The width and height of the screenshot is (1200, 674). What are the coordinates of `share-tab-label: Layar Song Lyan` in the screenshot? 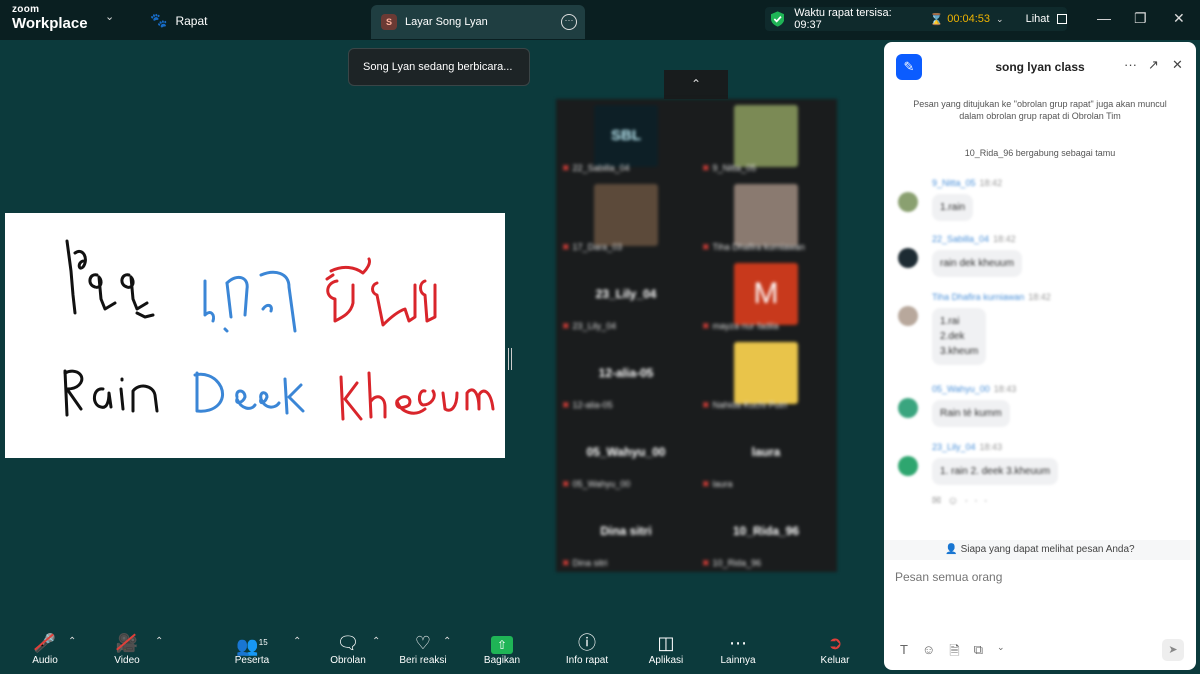 It's located at (446, 22).